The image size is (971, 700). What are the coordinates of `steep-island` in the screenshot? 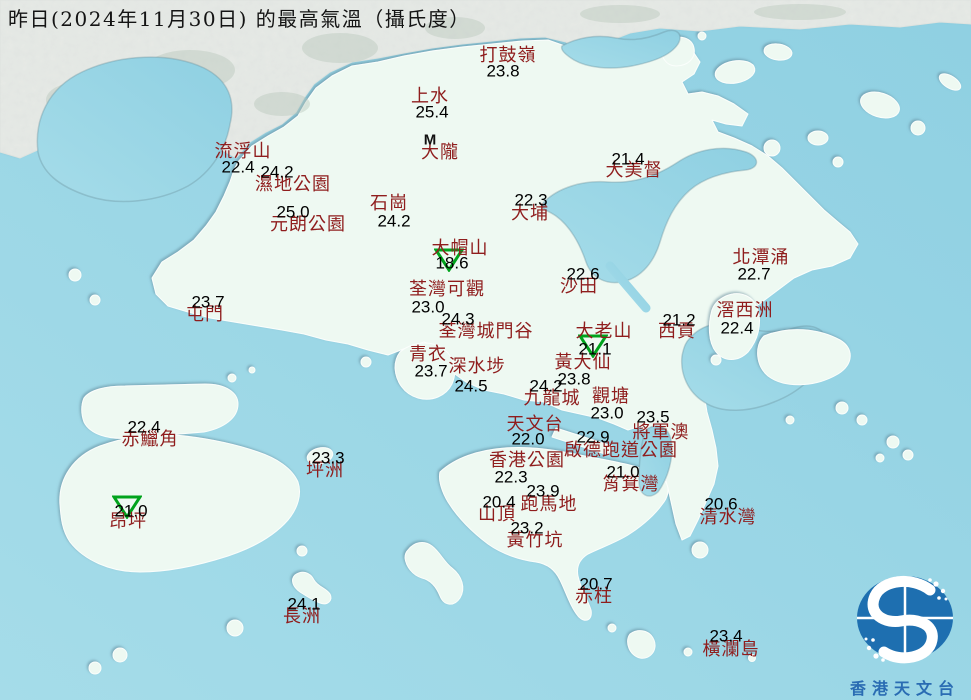 It's located at (790, 420).